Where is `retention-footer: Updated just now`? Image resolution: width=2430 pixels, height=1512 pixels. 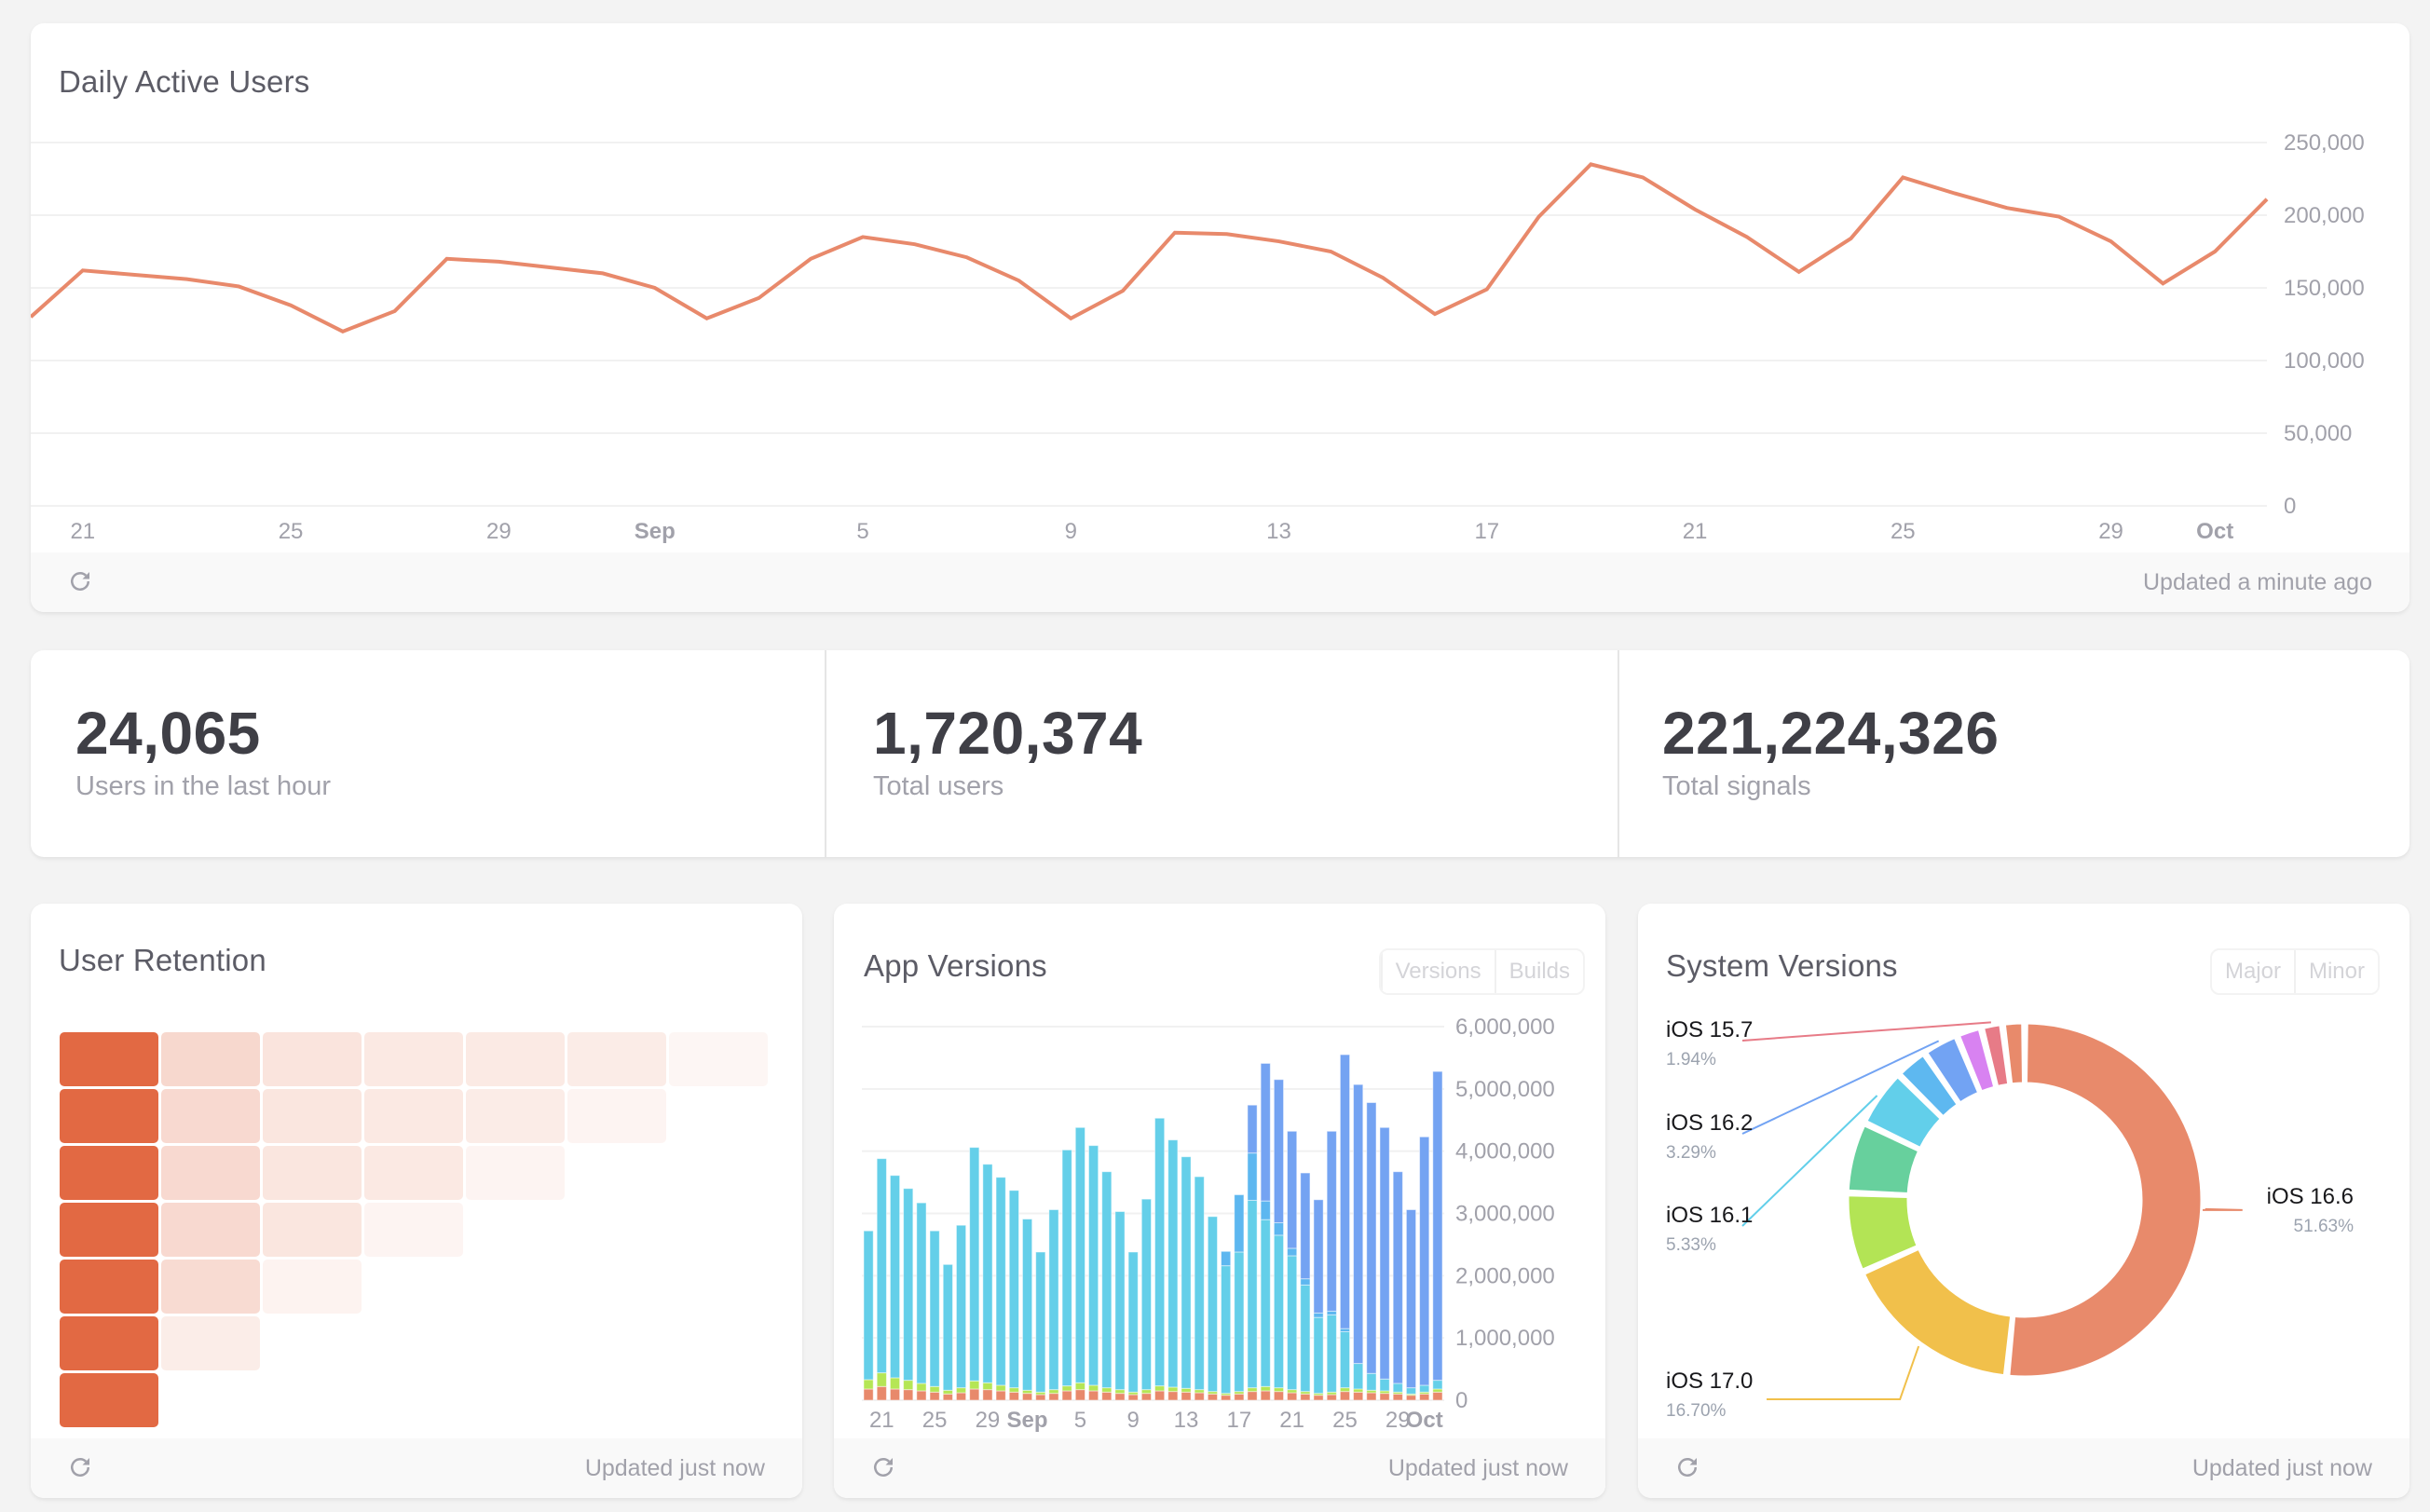
retention-footer: Updated just now is located at coordinates (417, 1468).